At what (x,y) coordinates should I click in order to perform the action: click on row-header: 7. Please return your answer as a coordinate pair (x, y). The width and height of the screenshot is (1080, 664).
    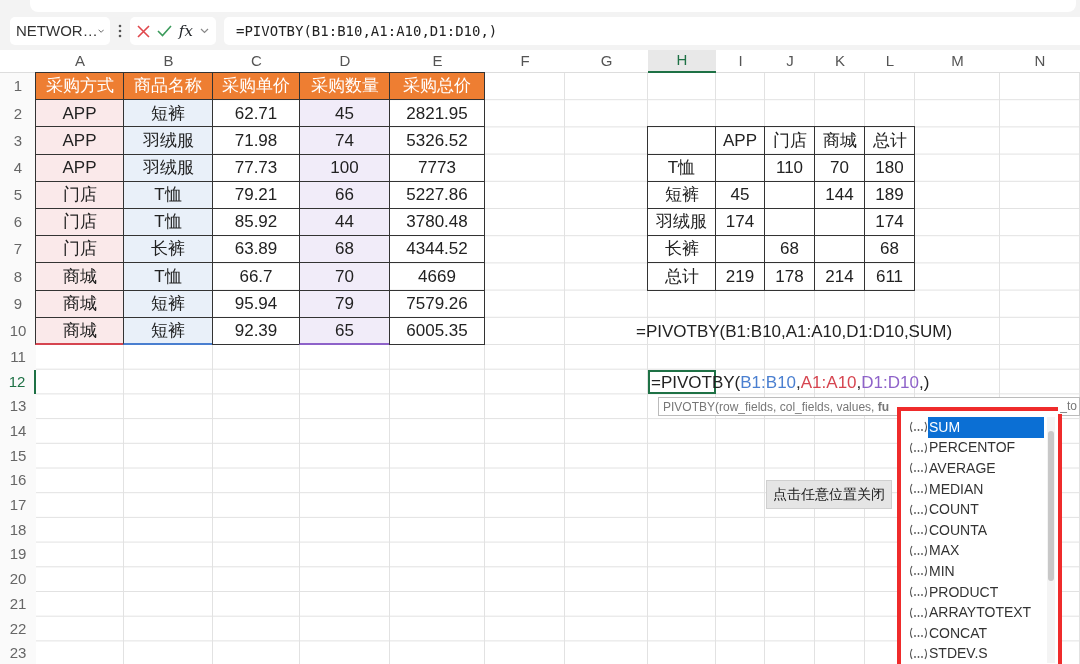
    Looking at the image, I should click on (18, 250).